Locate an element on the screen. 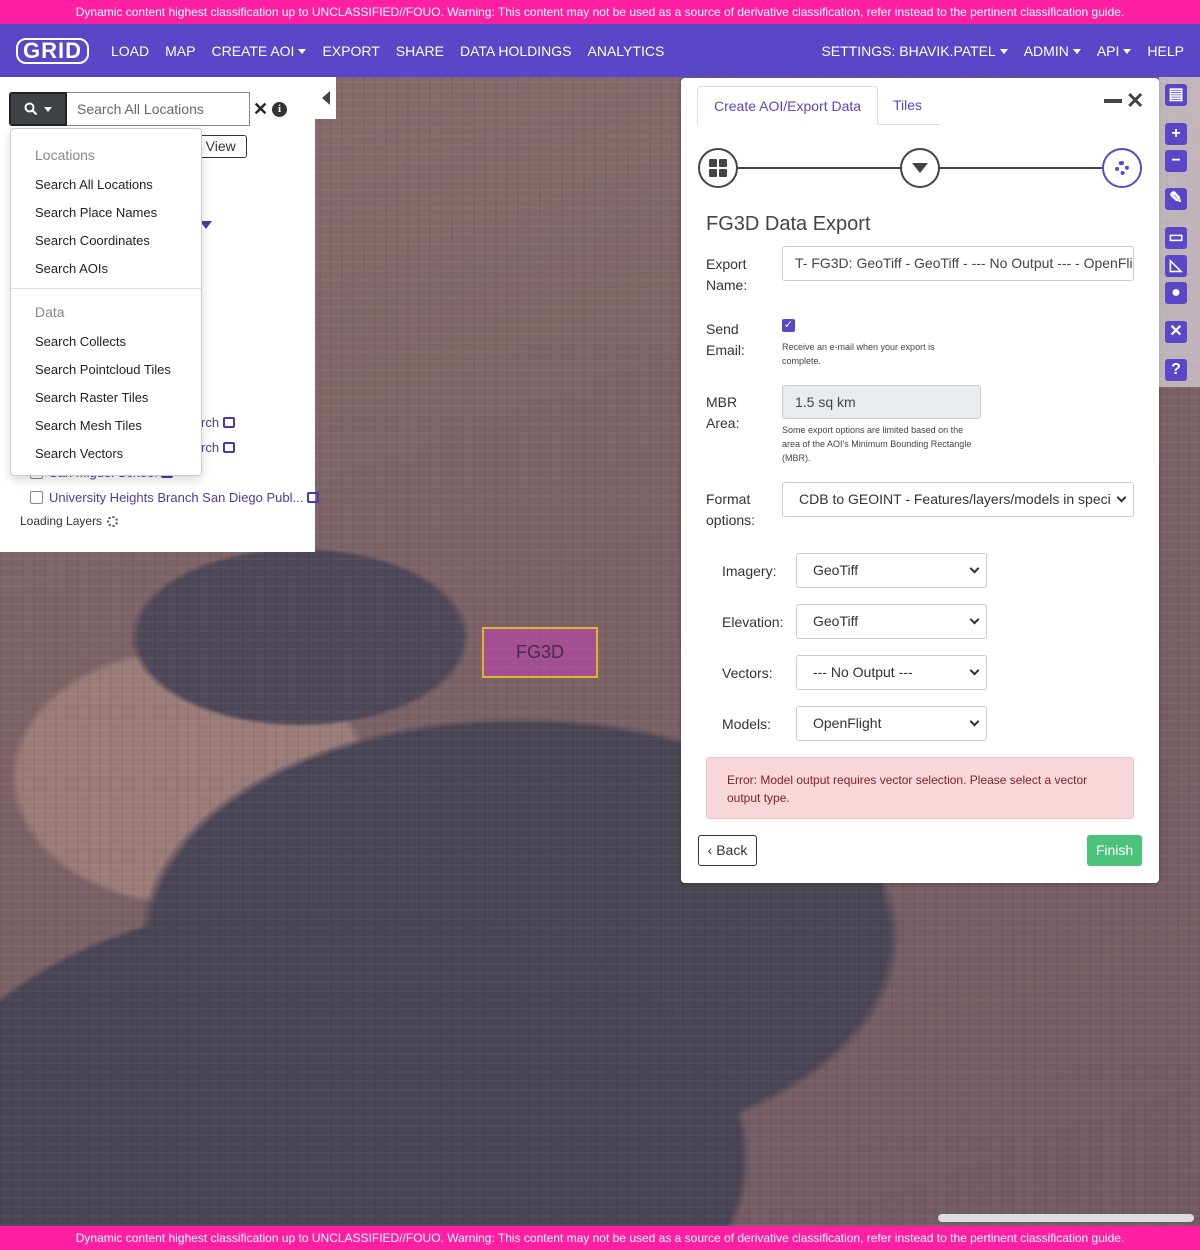 Image resolution: width=1200 pixels, height=1250 pixels. nav-analytics: ANALYTICS is located at coordinates (626, 51).